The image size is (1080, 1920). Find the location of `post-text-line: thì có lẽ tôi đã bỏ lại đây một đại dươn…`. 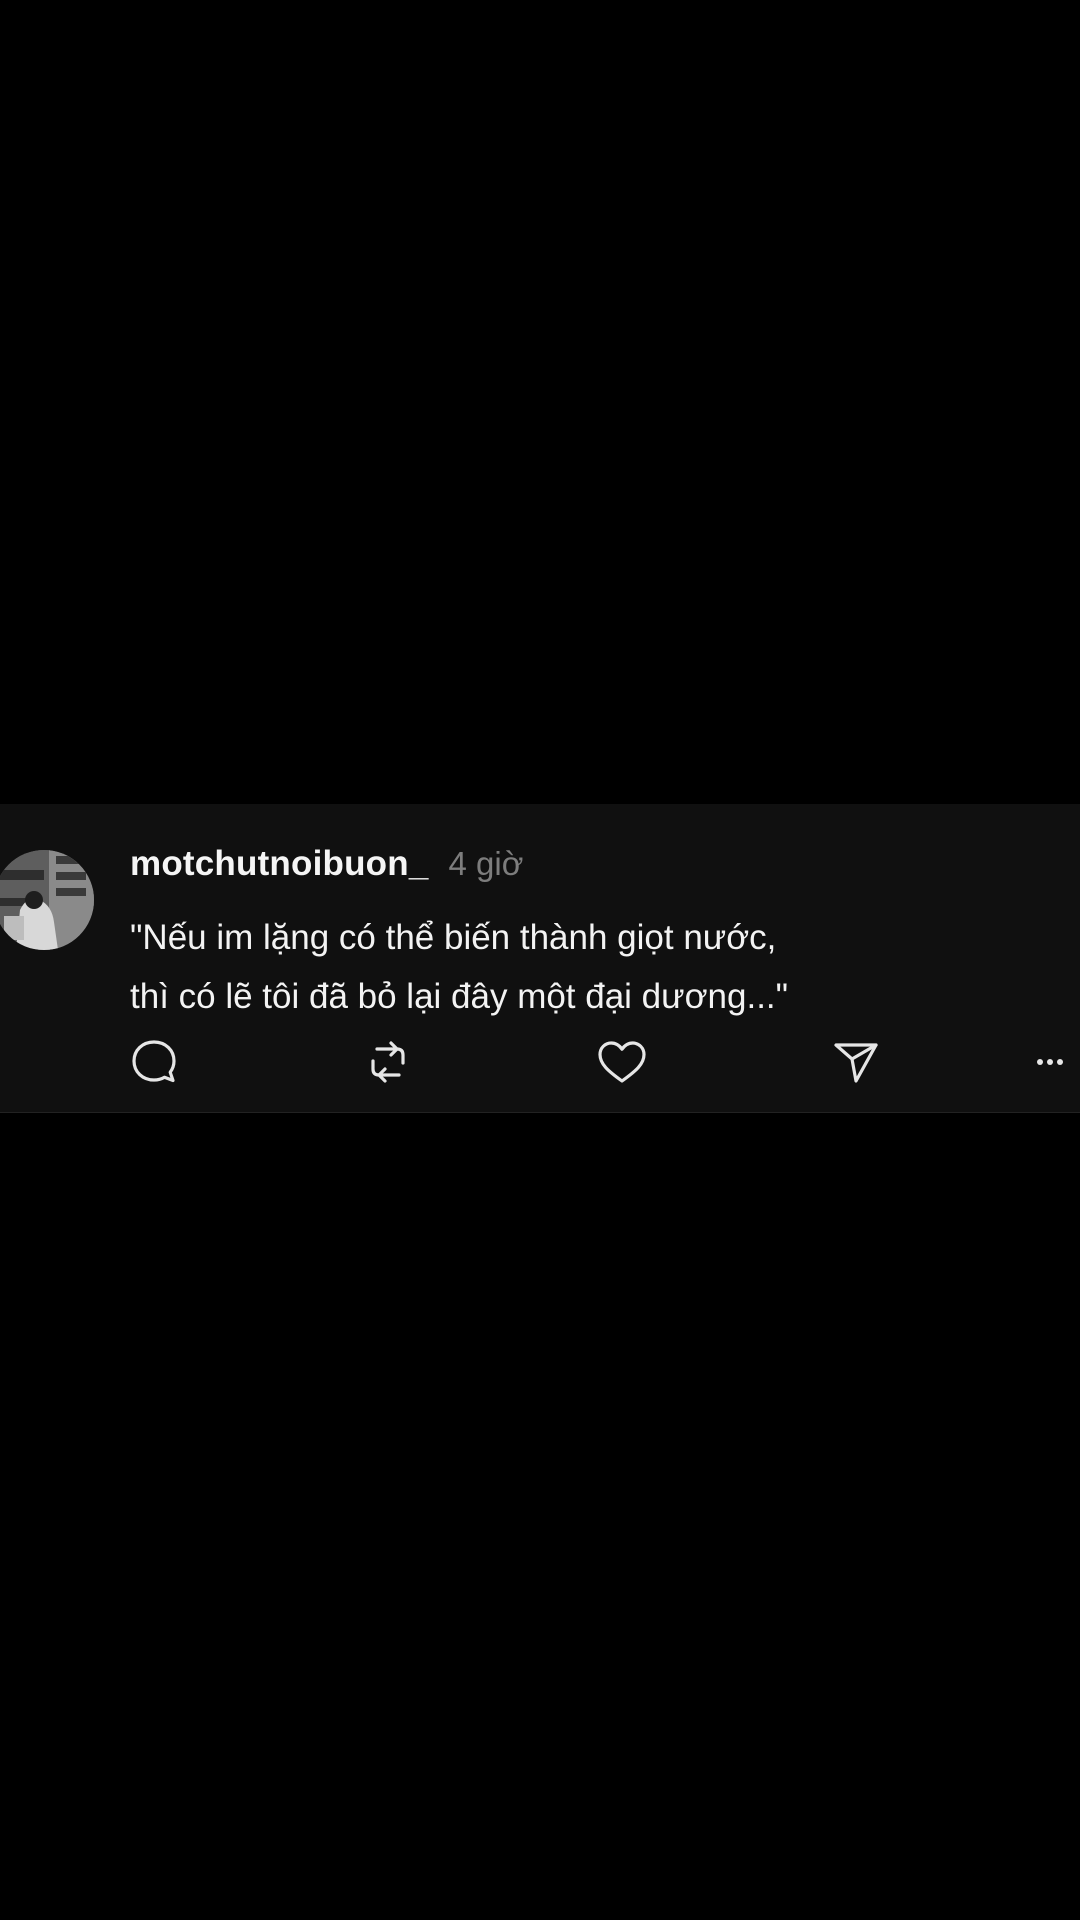

post-text-line: thì có lẽ tôi đã bỏ lại đây một đại dươn… is located at coordinates (459, 996).